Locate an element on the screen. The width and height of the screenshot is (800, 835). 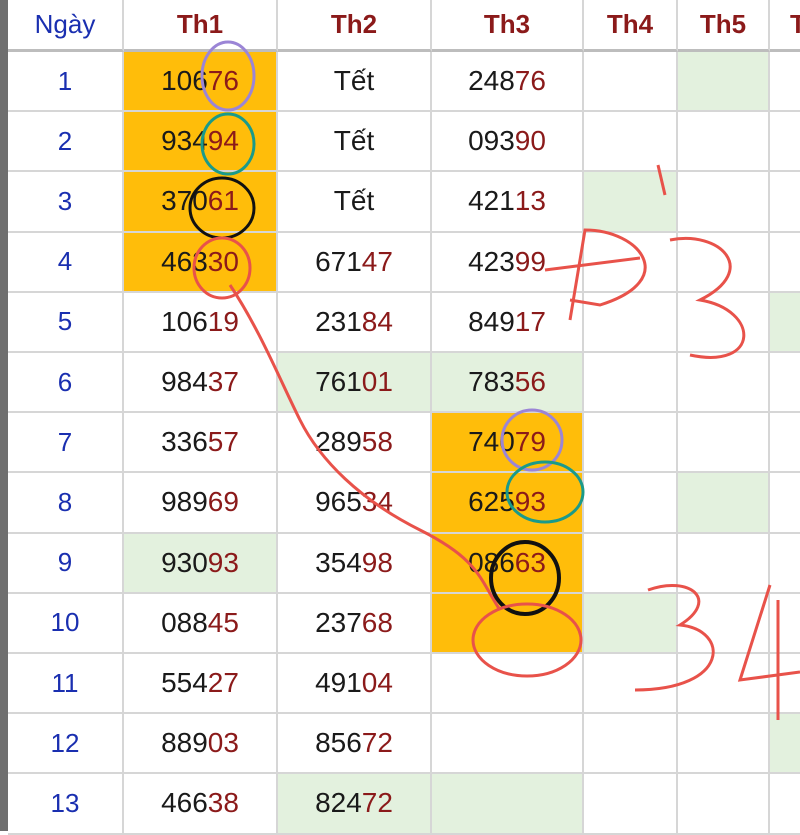
result-cell: 740 79 is located at coordinates (508, 443).